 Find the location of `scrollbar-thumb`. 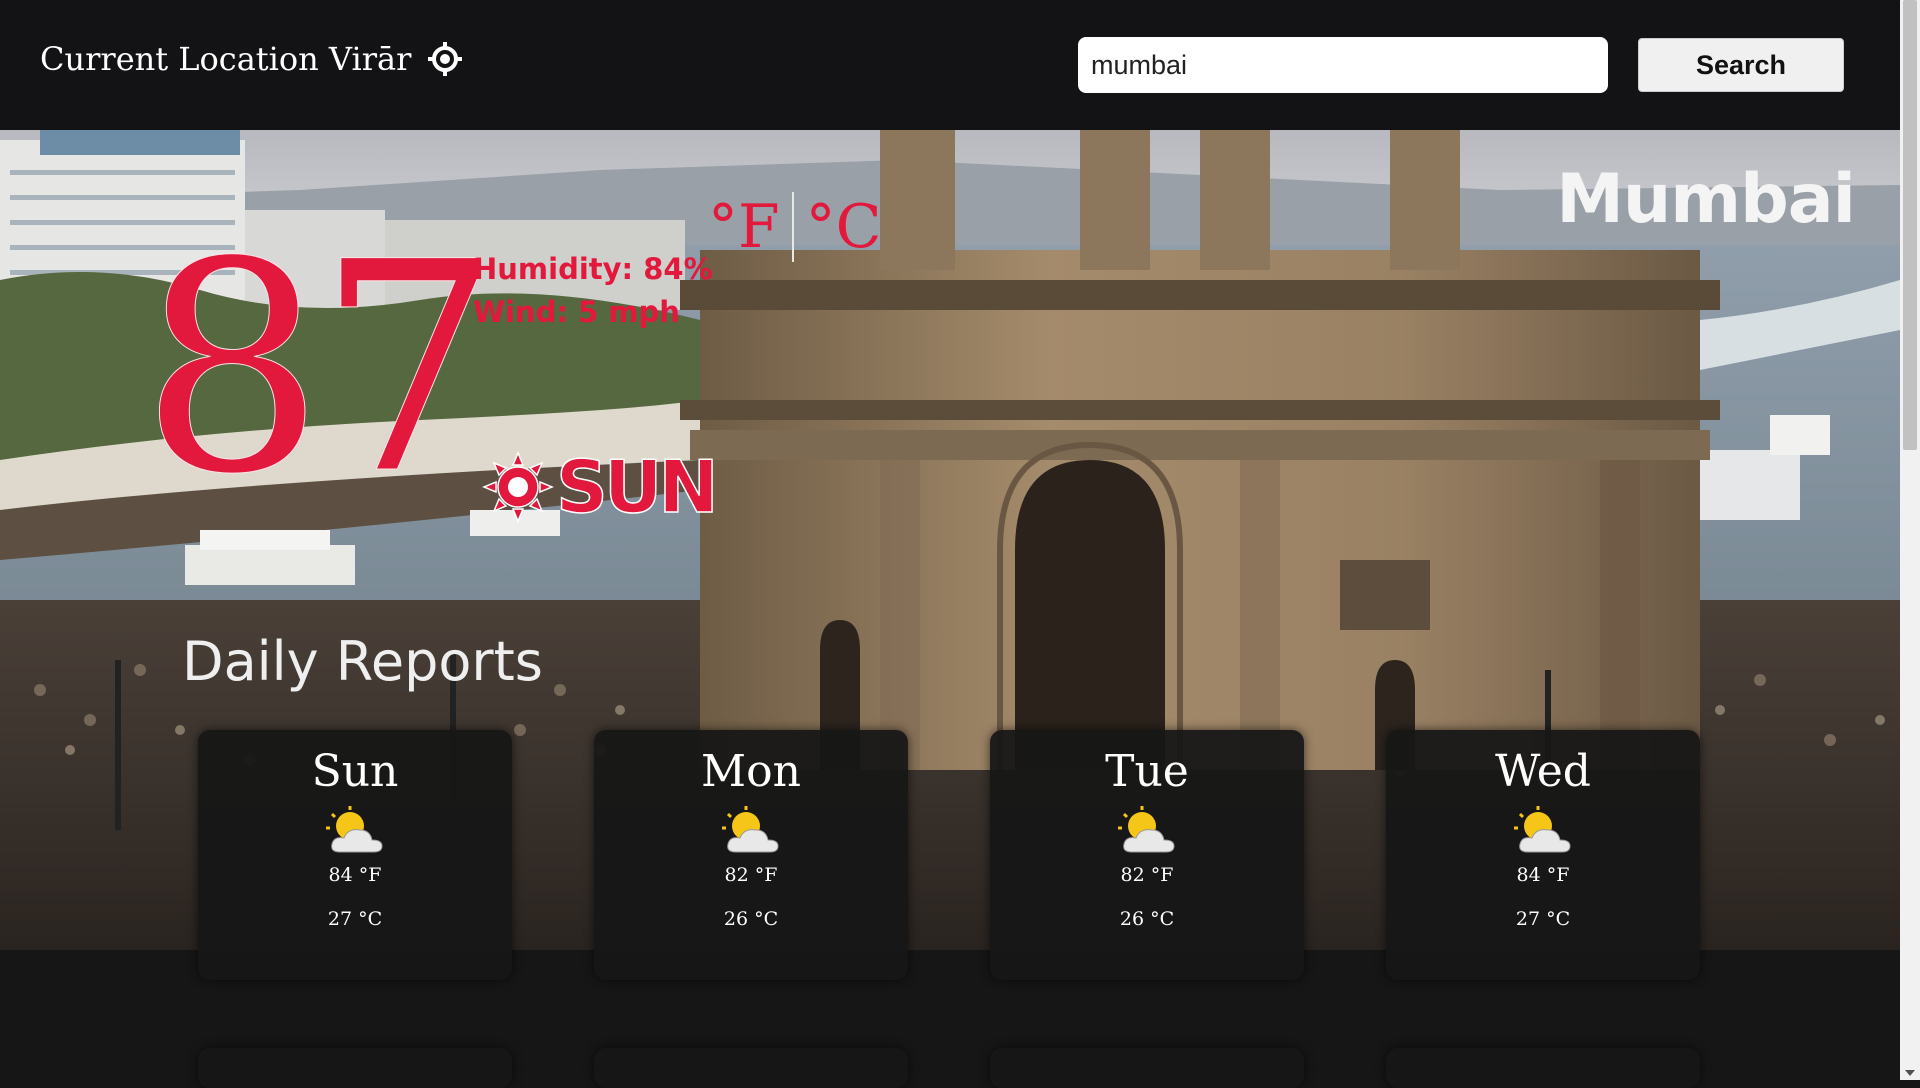

scrollbar-thumb is located at coordinates (1910, 225).